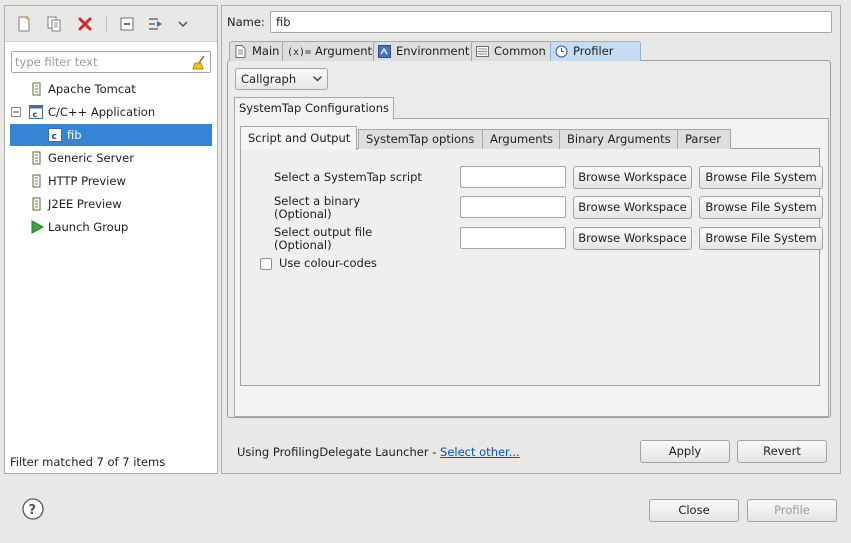  What do you see at coordinates (792, 510) in the screenshot?
I see `profile-button: Profile` at bounding box center [792, 510].